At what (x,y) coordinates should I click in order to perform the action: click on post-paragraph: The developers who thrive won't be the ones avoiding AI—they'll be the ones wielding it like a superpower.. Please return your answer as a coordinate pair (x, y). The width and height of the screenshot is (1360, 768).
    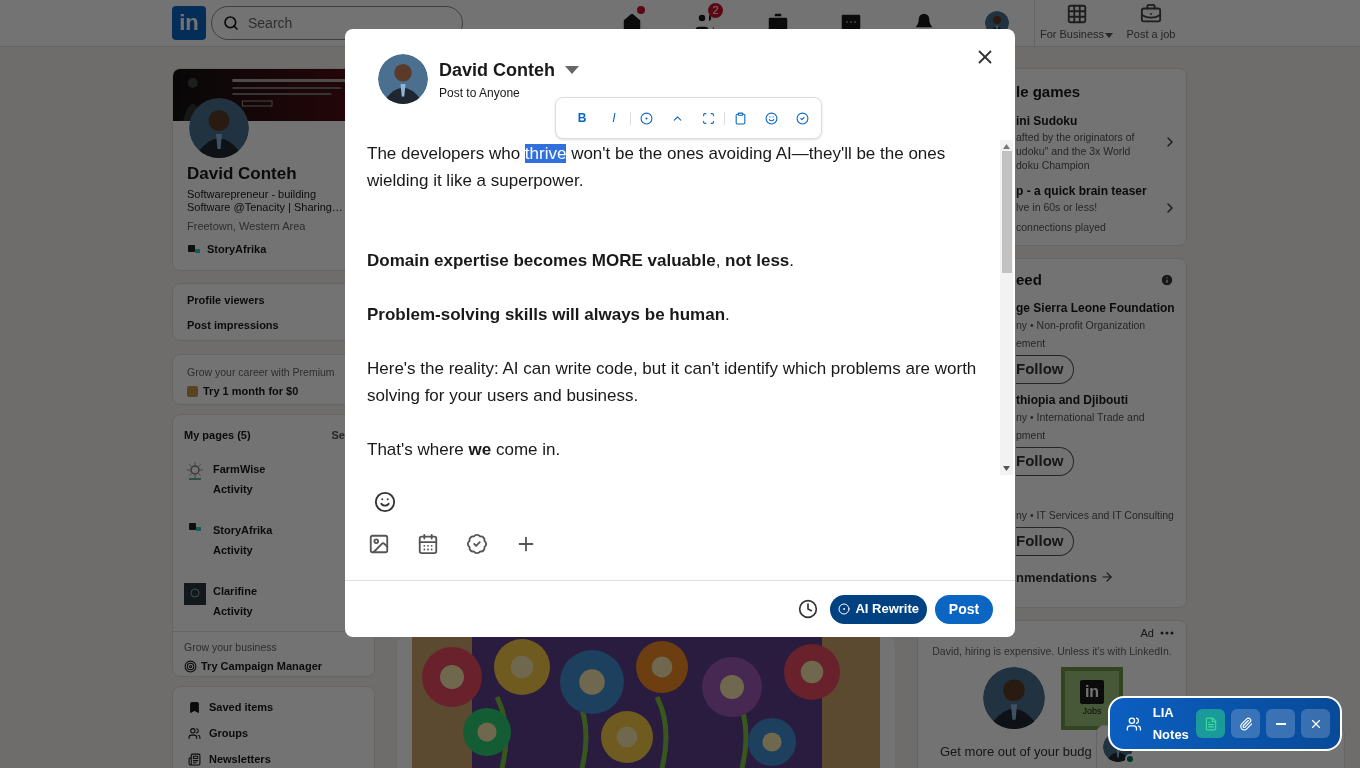
    Looking at the image, I should click on (657, 167).